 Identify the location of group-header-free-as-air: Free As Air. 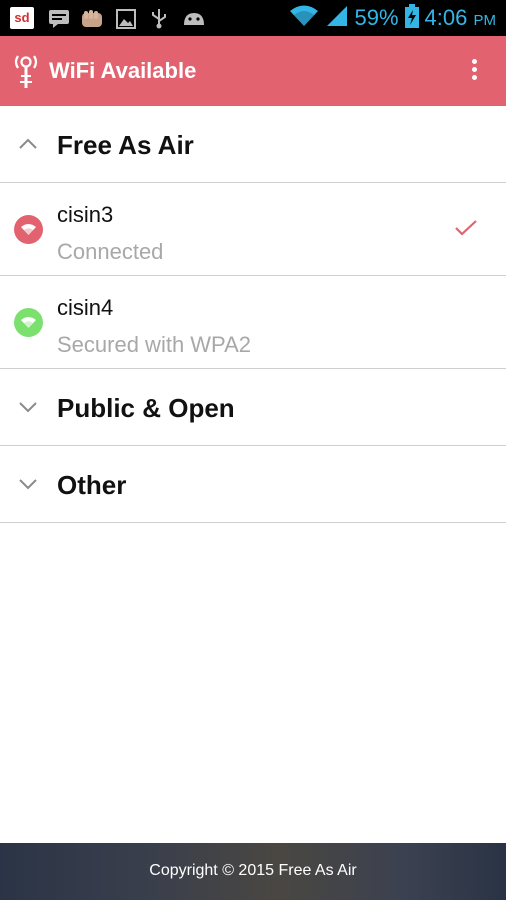
(253, 144).